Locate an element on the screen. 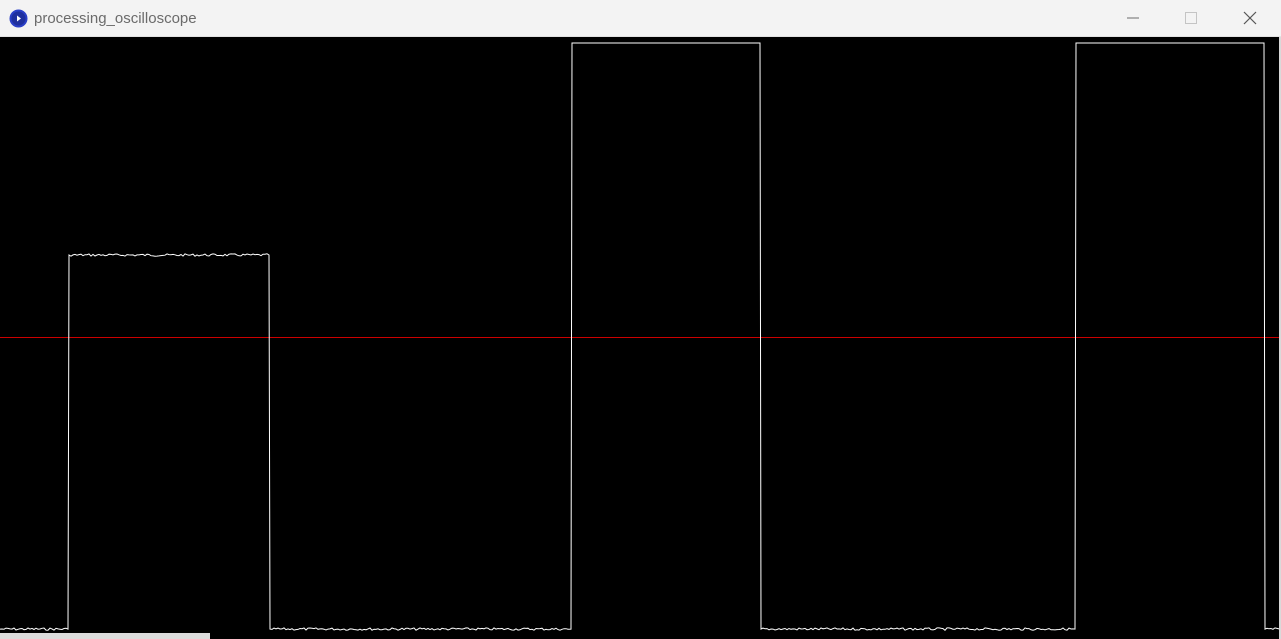 The image size is (1281, 639). minimize-button is located at coordinates (1133, 18).